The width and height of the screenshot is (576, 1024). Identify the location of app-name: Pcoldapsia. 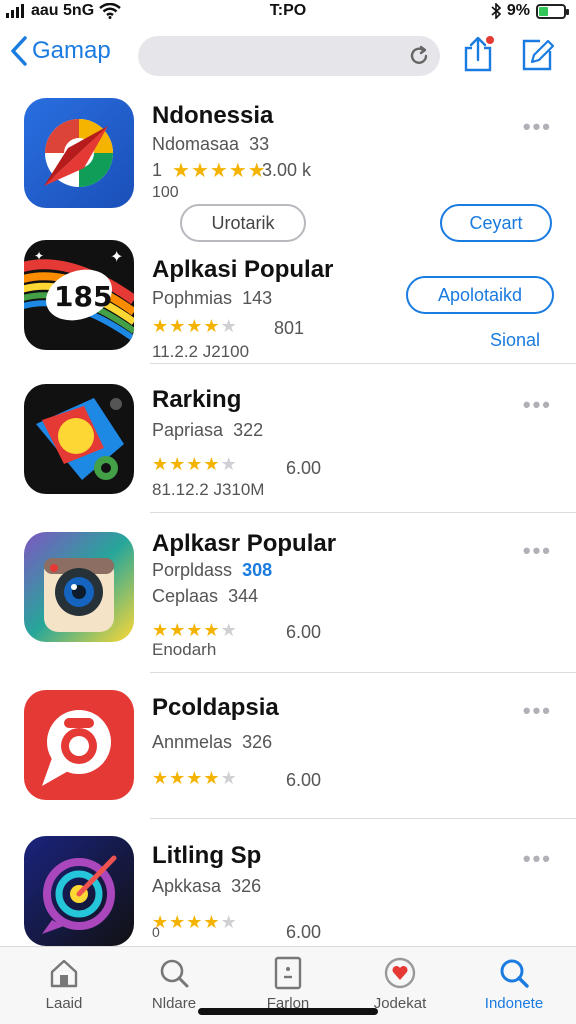
(215, 707).